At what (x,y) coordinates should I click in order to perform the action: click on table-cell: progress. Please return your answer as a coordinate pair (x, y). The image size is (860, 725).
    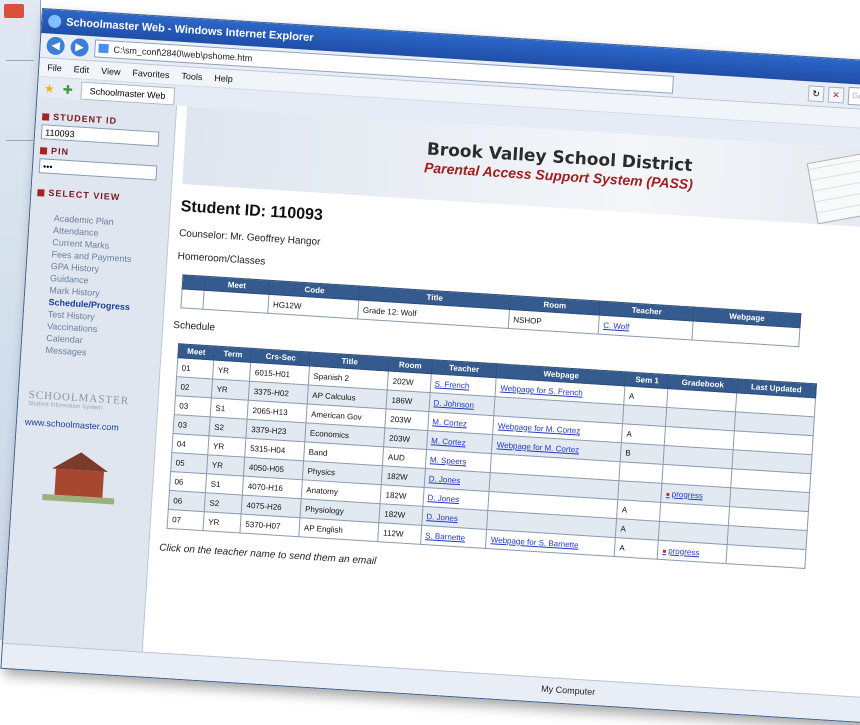
    Looking at the image, I should click on (692, 552).